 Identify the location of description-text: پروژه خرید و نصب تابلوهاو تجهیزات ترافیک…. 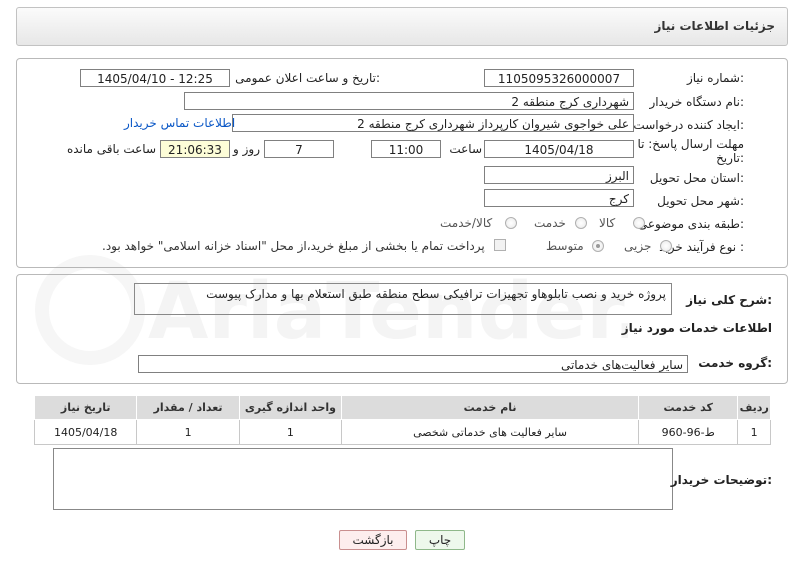
(403, 299).